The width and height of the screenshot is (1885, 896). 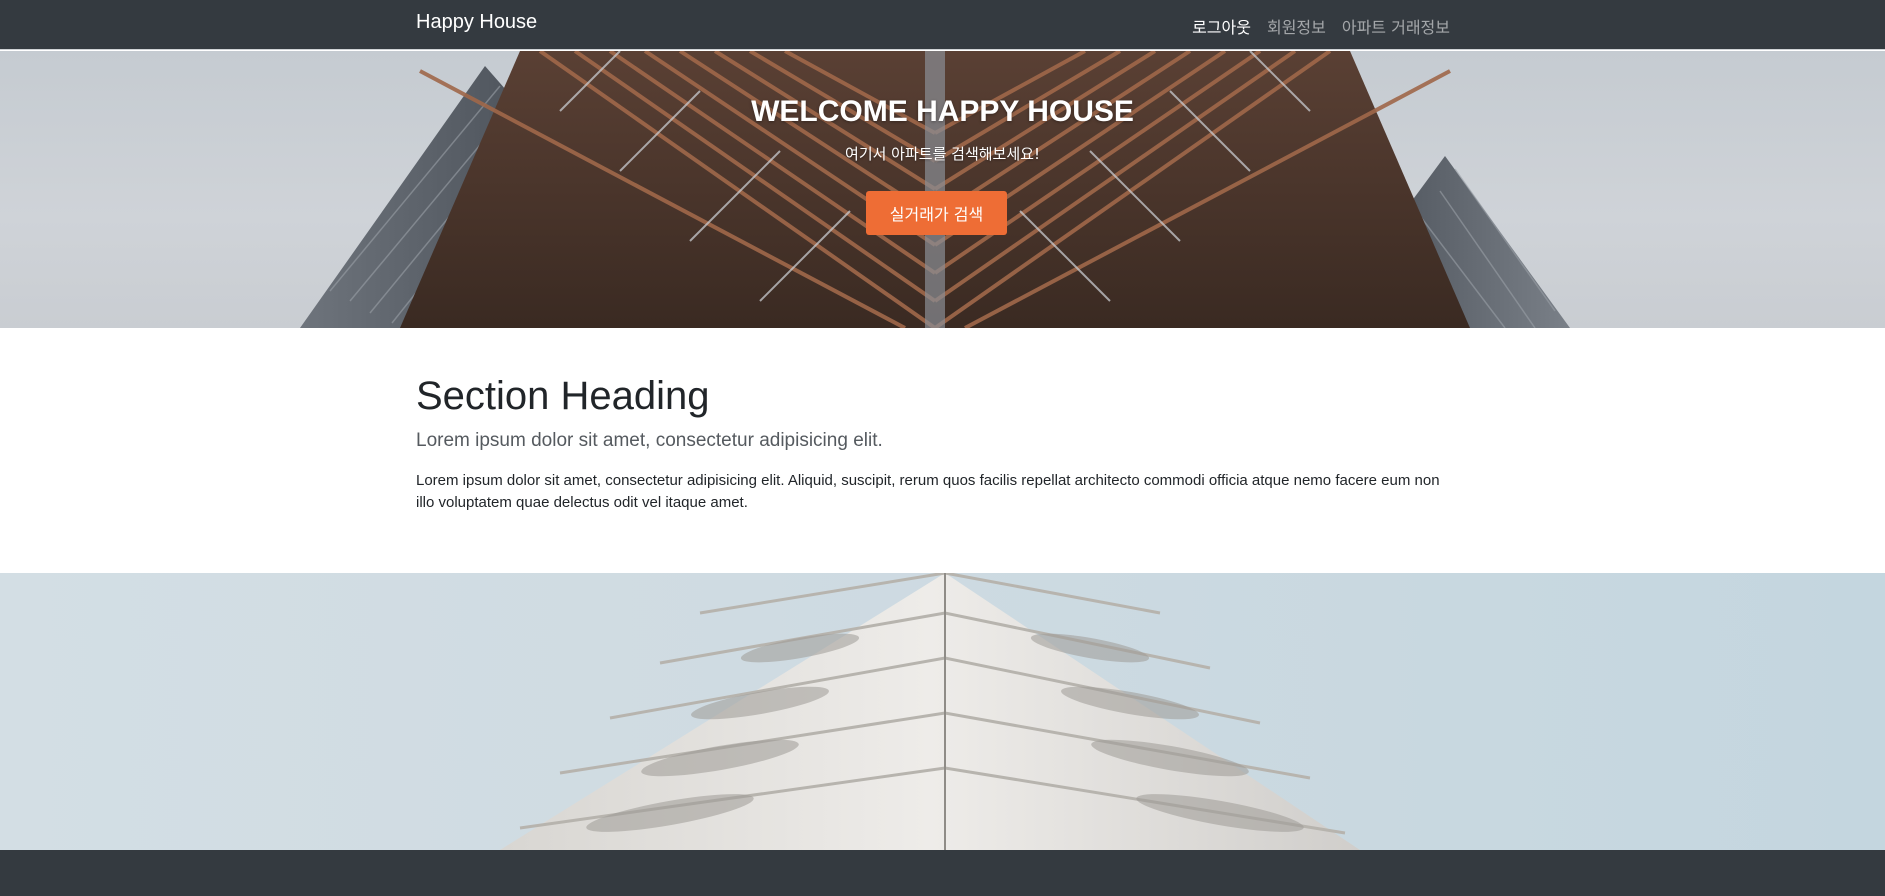 I want to click on nav-link-logout: 로그아웃, so click(x=1221, y=26).